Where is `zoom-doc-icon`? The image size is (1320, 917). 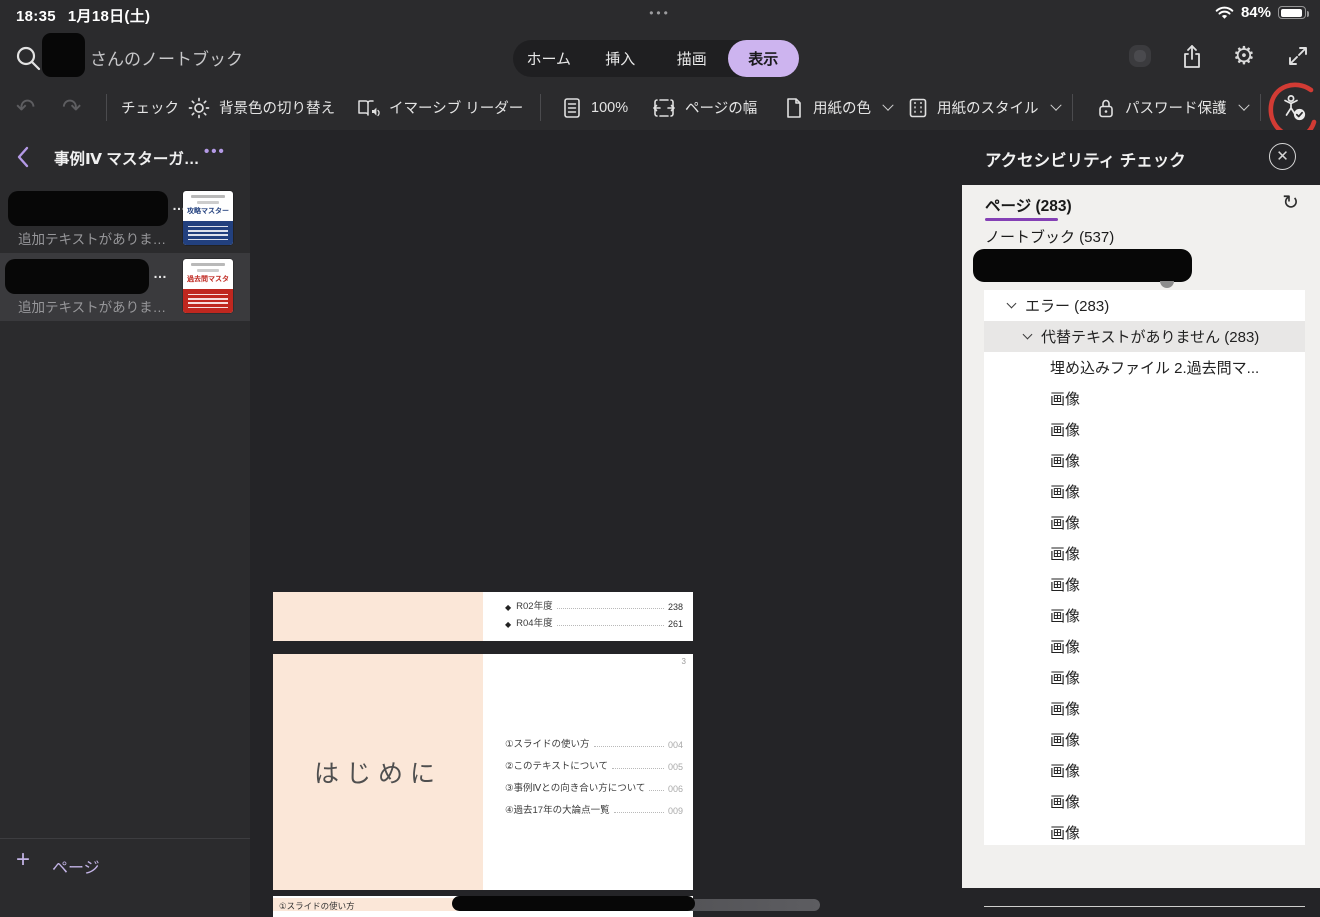 zoom-doc-icon is located at coordinates (572, 107).